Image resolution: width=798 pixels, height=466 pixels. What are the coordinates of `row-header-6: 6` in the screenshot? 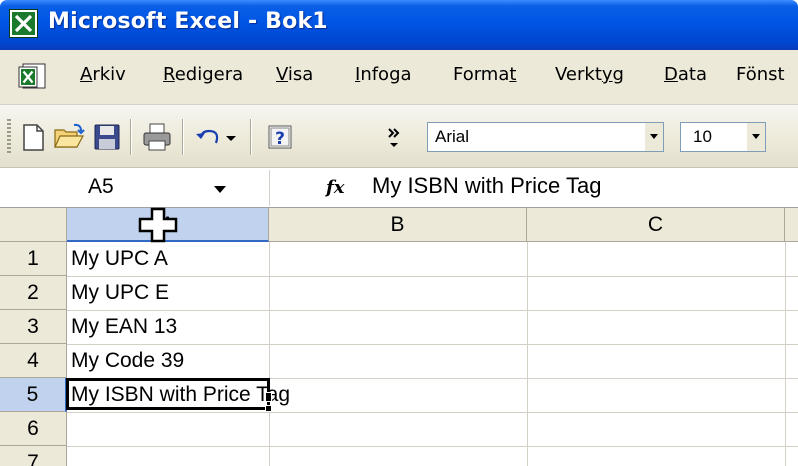 It's located at (33, 429).